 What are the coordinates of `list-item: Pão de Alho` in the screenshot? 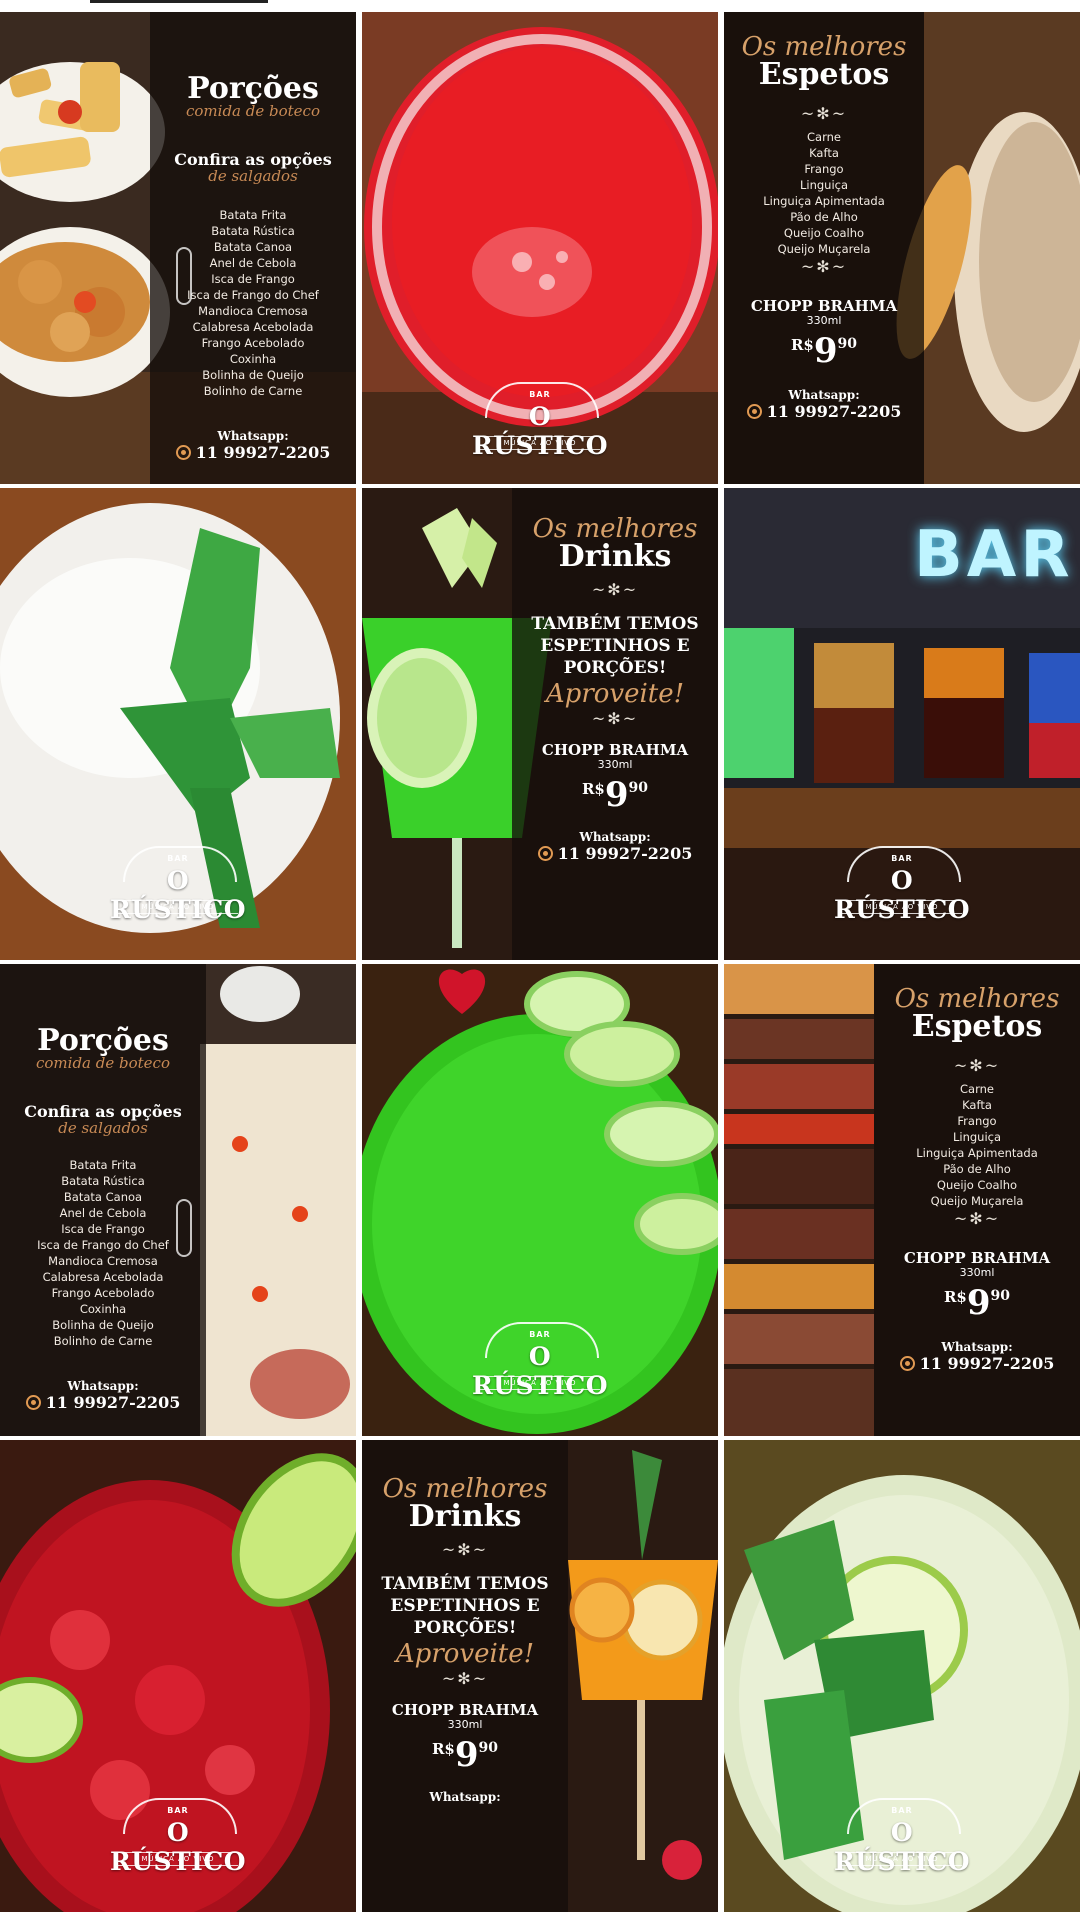 It's located at (977, 1169).